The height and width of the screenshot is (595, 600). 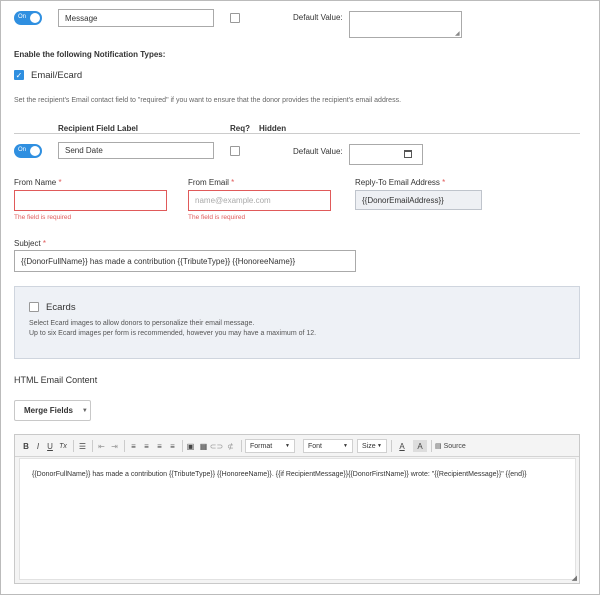 I want to click on email-ecard-label: Email/Ecard, so click(x=57, y=75).